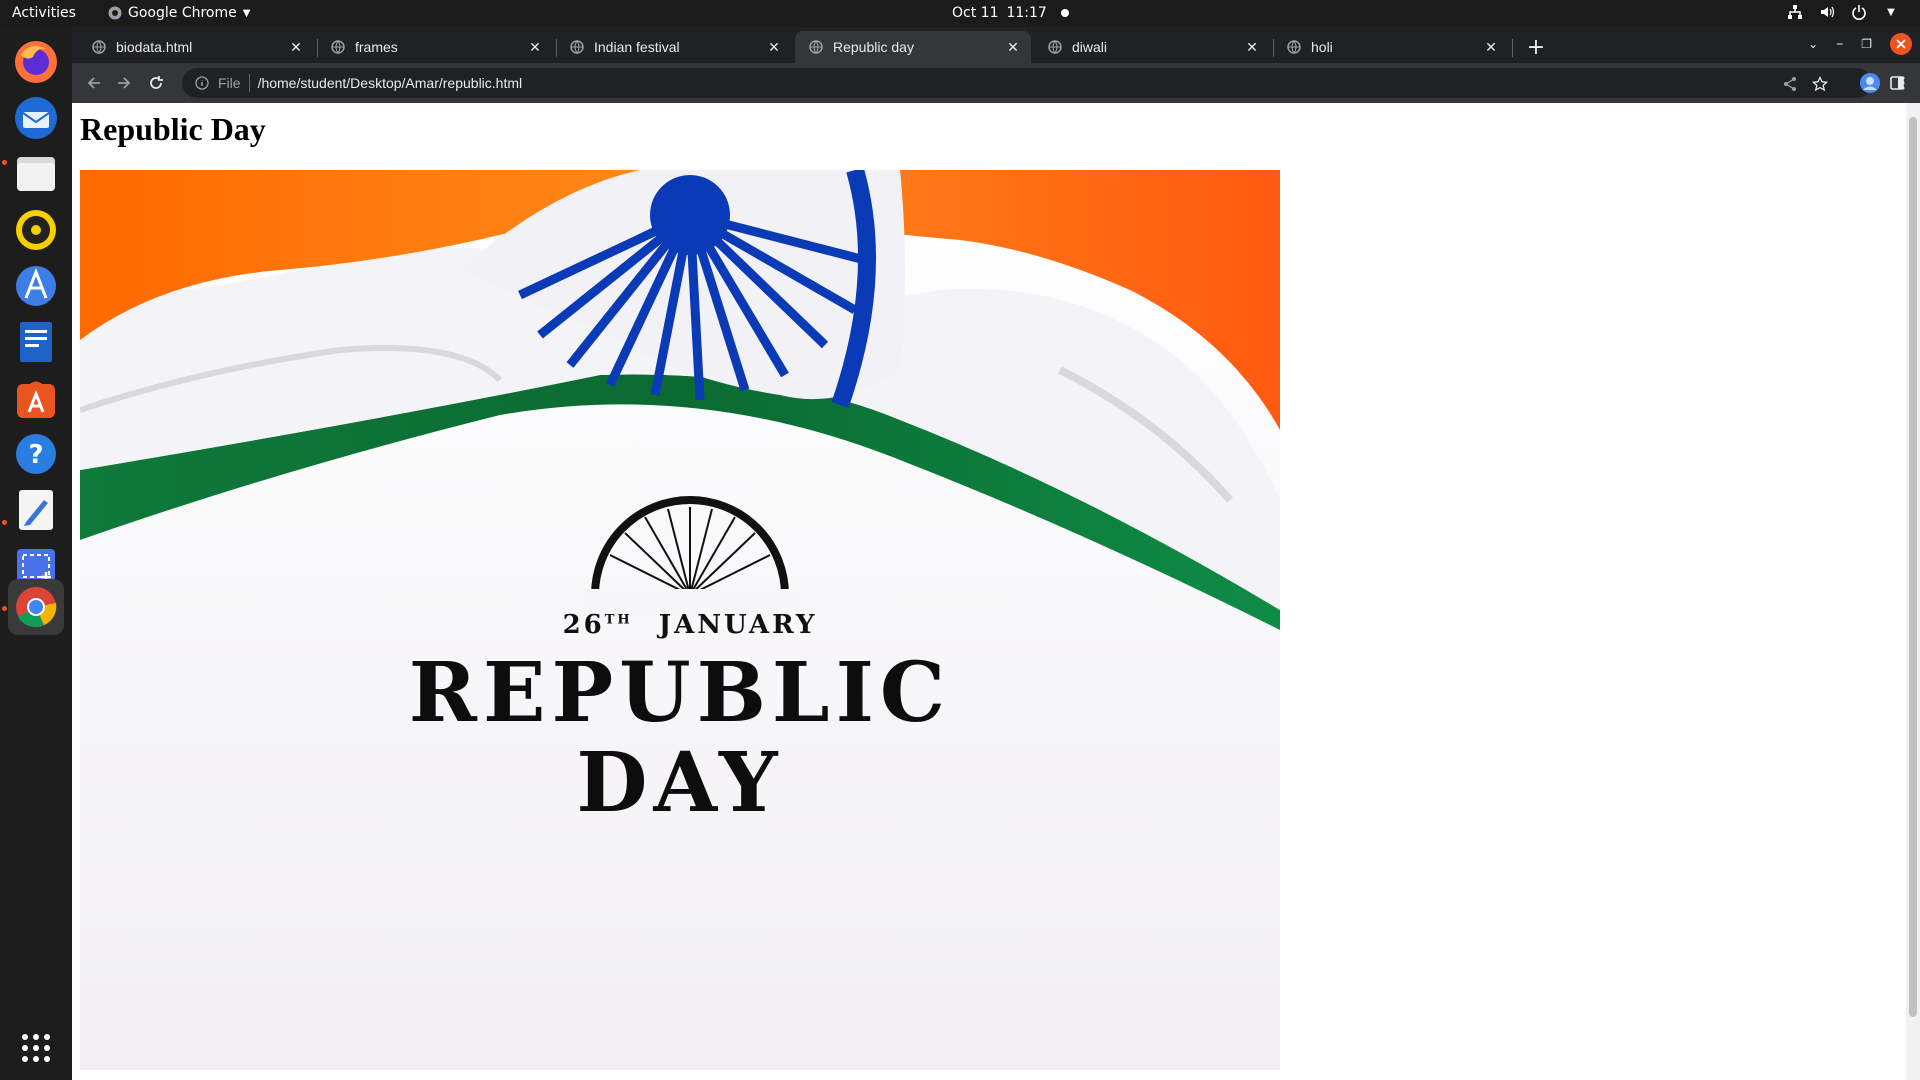  I want to click on dock-app-store, so click(36, 398).